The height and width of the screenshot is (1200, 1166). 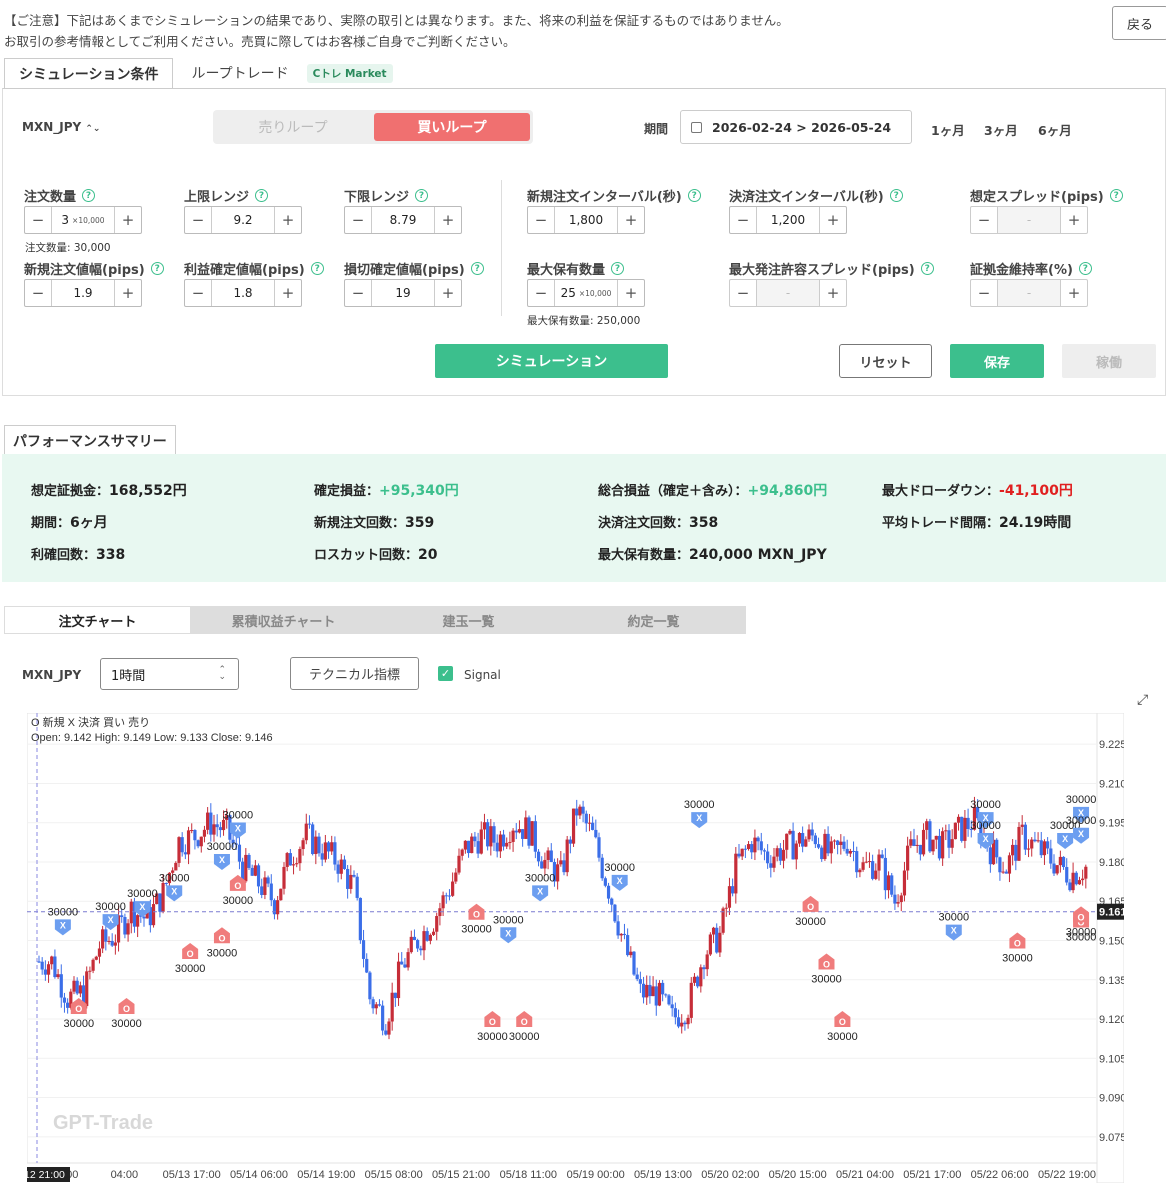 I want to click on top-tabs: シミュレーション条件 ループトレード Cトレ Market, so click(x=198, y=73).